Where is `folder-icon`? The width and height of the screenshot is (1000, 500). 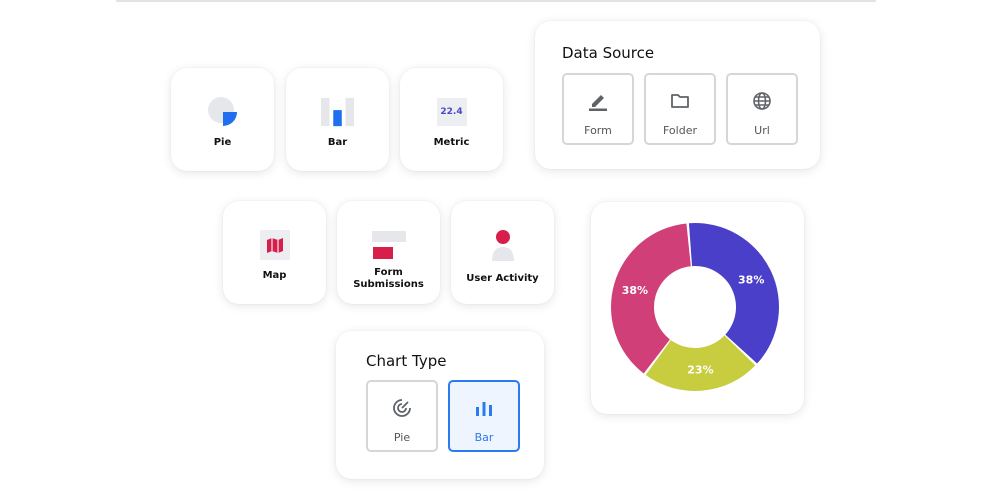
folder-icon is located at coordinates (680, 101).